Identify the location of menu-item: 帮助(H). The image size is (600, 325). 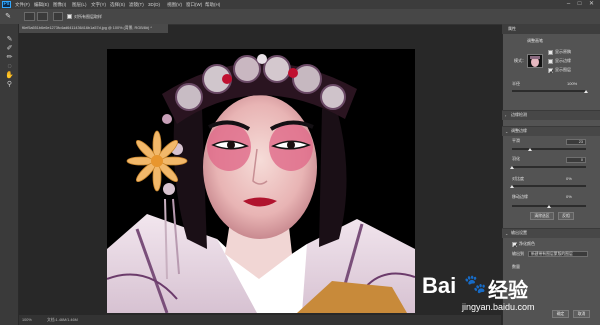
(212, 4).